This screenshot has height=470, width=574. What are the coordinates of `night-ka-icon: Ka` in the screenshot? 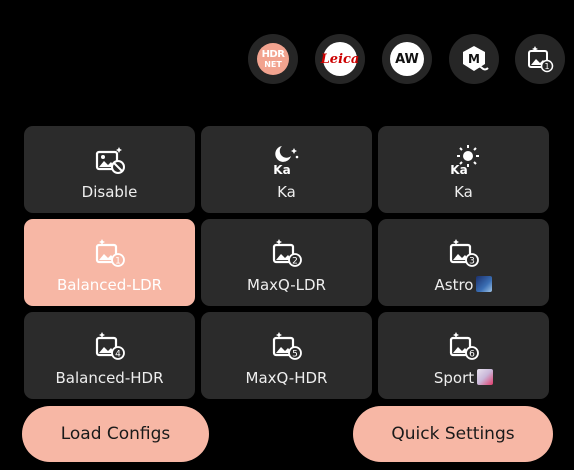 It's located at (287, 160).